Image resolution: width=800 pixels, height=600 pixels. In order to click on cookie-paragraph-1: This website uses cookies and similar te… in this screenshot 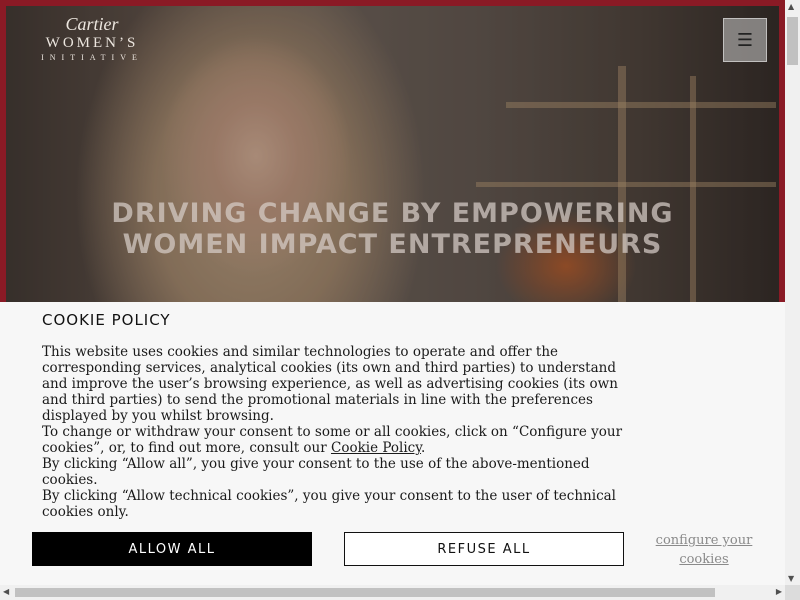, I will do `click(330, 384)`.